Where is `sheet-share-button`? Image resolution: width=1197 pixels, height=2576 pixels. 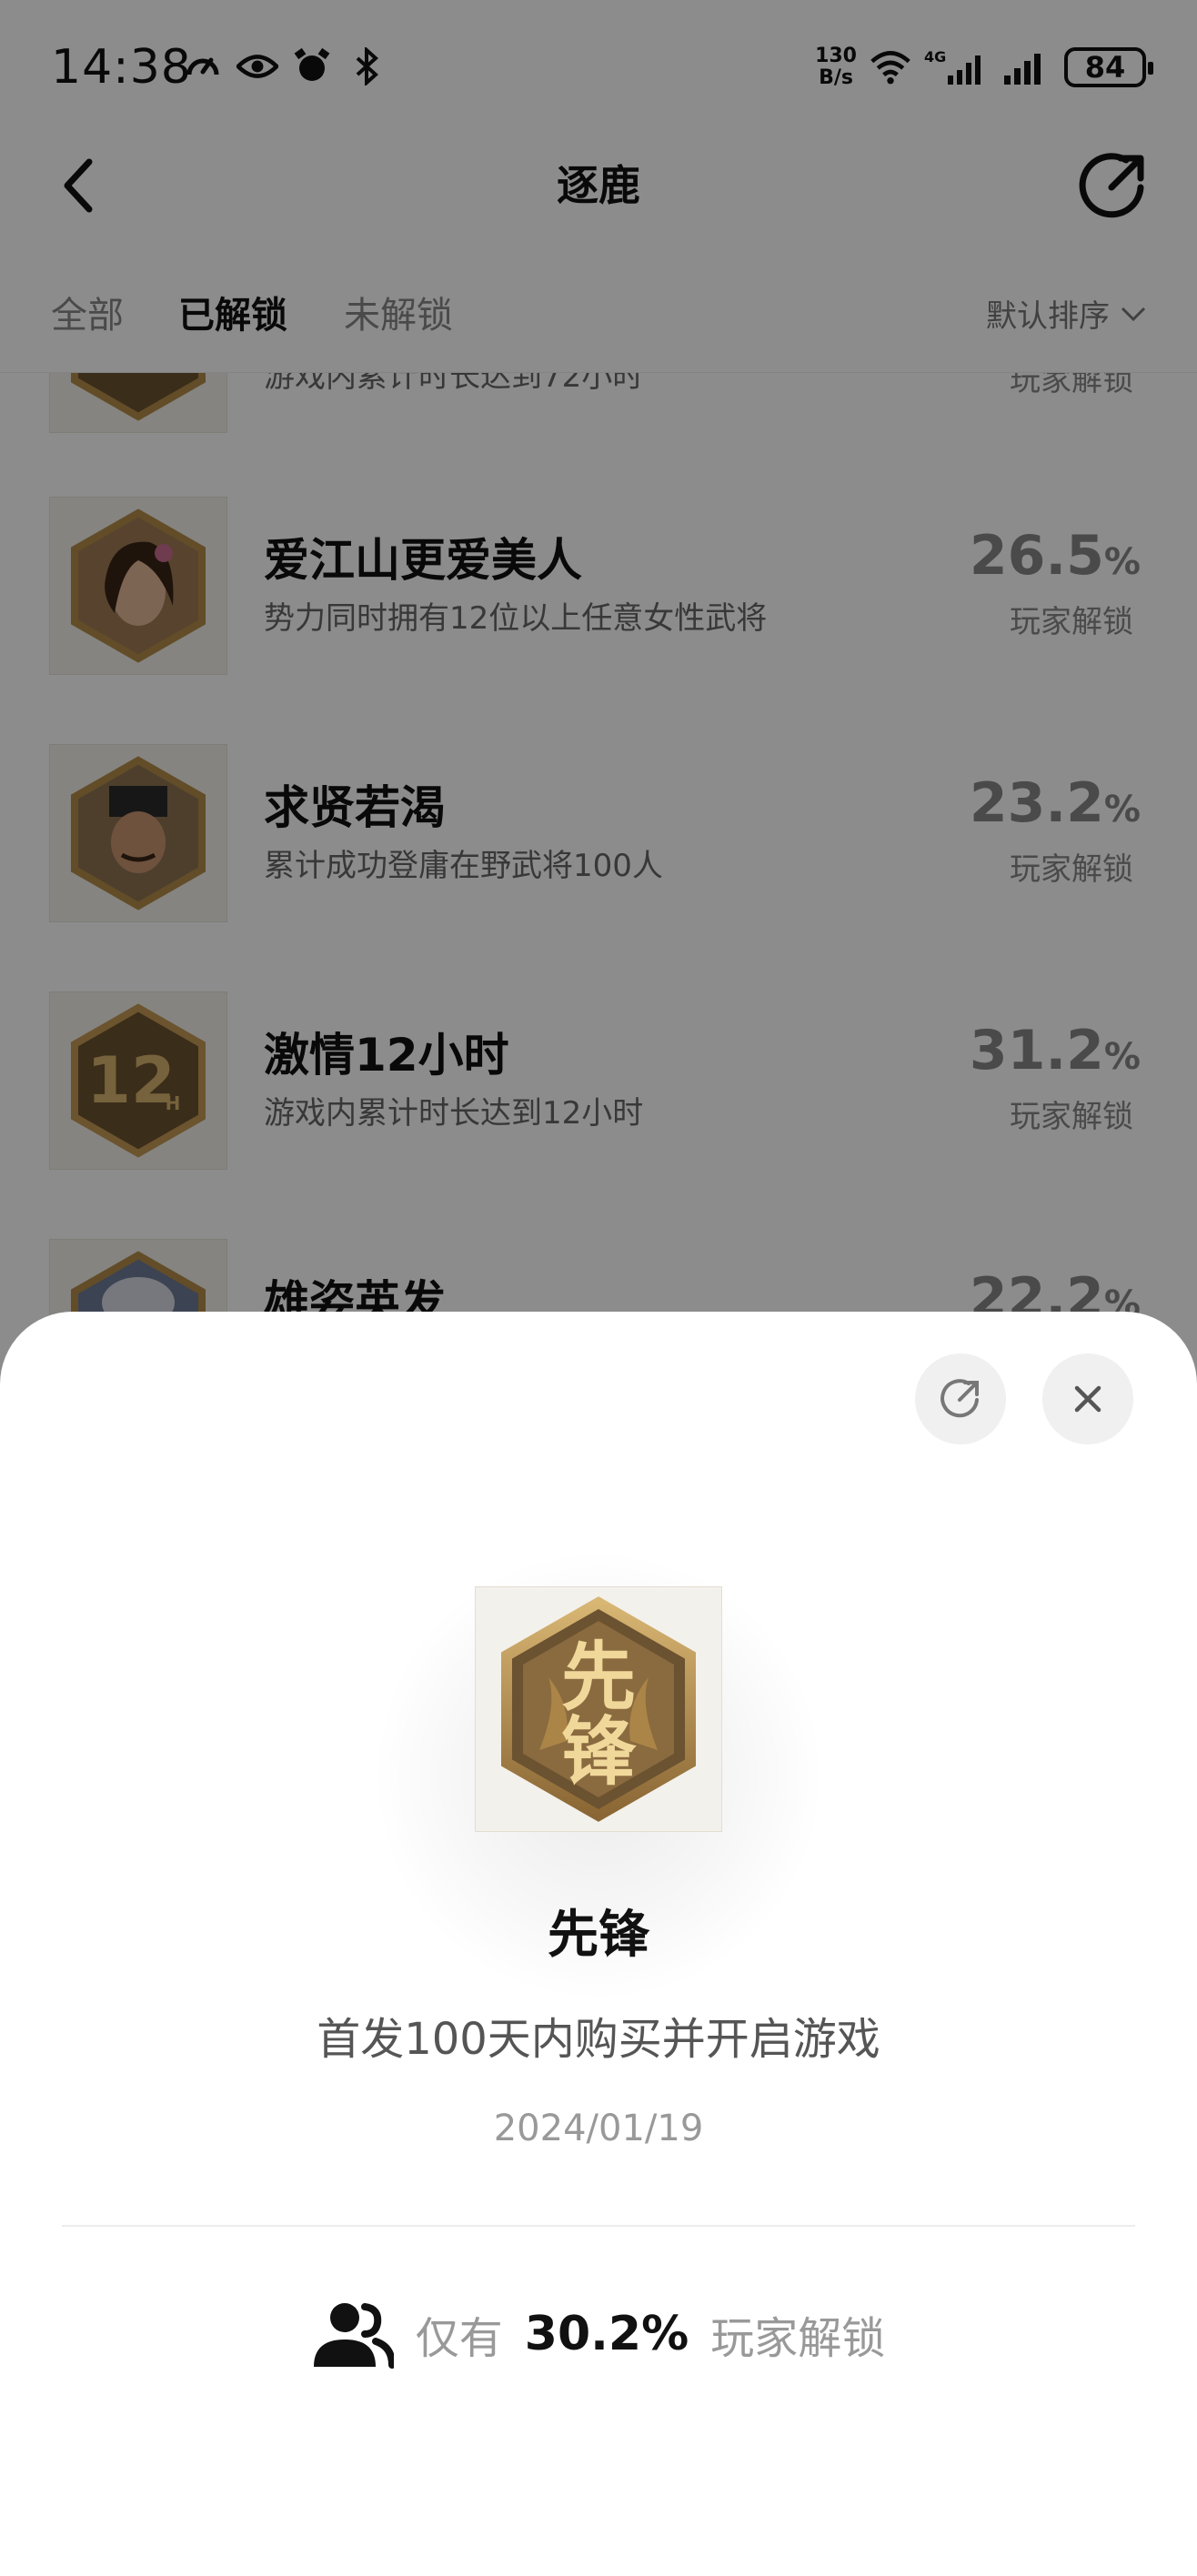 sheet-share-button is located at coordinates (960, 1398).